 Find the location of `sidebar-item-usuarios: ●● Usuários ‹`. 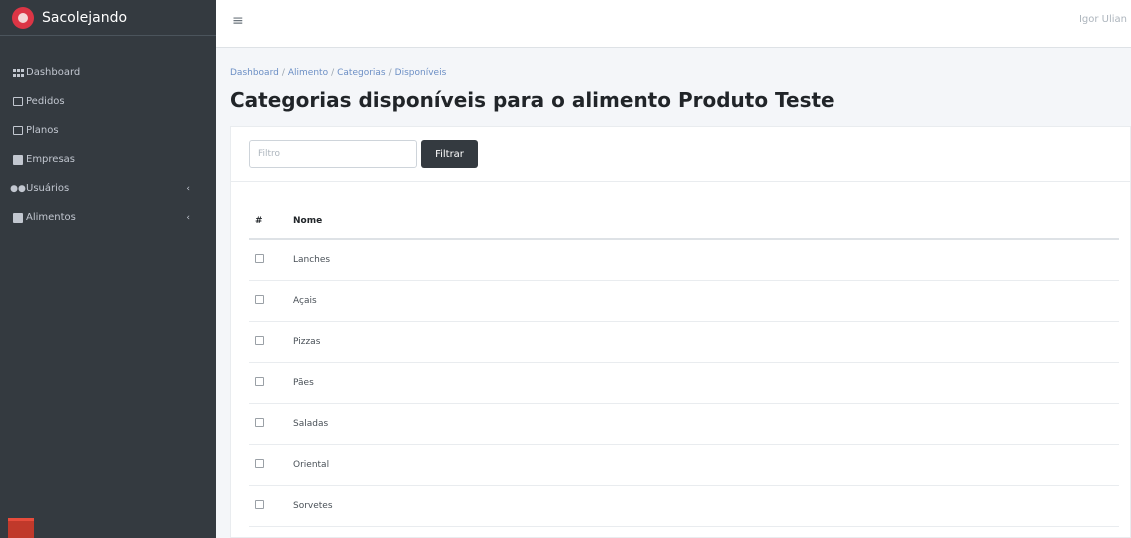

sidebar-item-usuarios: ●● Usuários ‹ is located at coordinates (108, 188).